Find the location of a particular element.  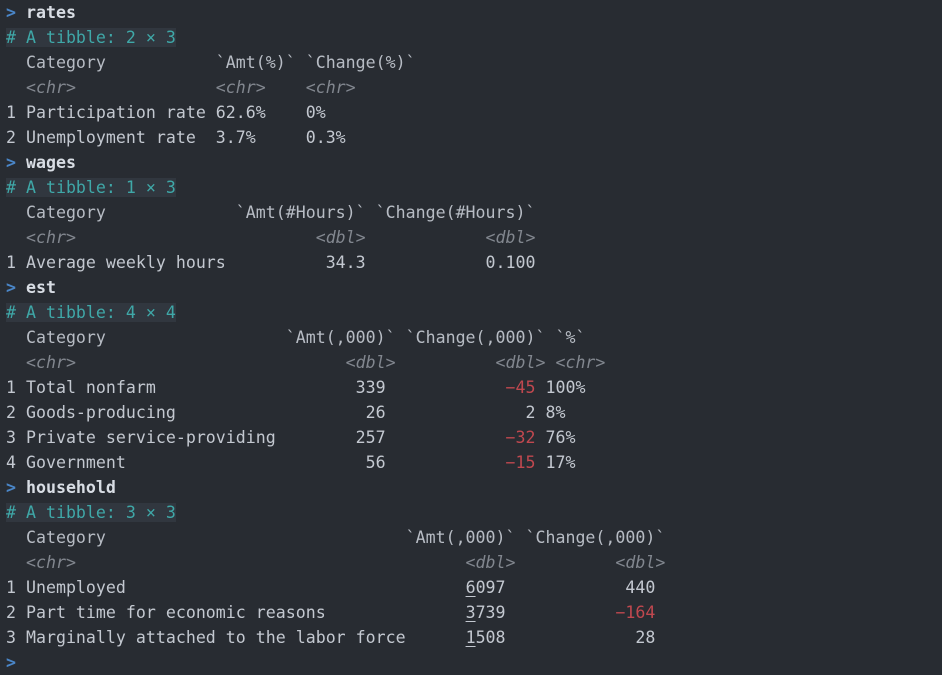

table-row: 1 Unemployed 6097 440 is located at coordinates (471, 587).